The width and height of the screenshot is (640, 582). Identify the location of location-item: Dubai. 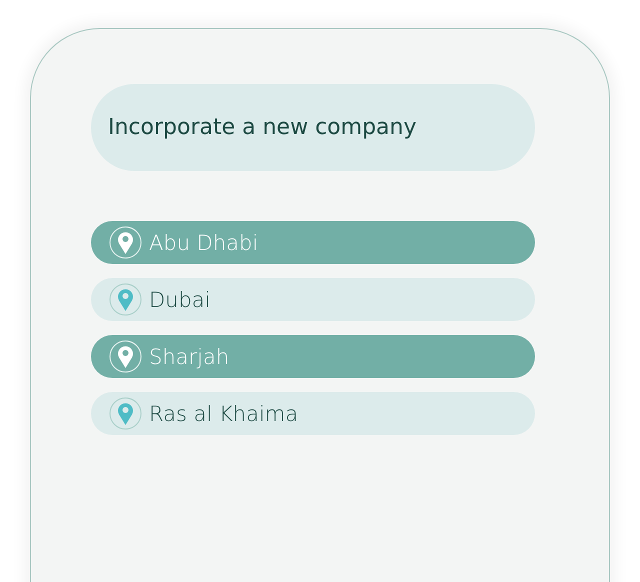
(313, 299).